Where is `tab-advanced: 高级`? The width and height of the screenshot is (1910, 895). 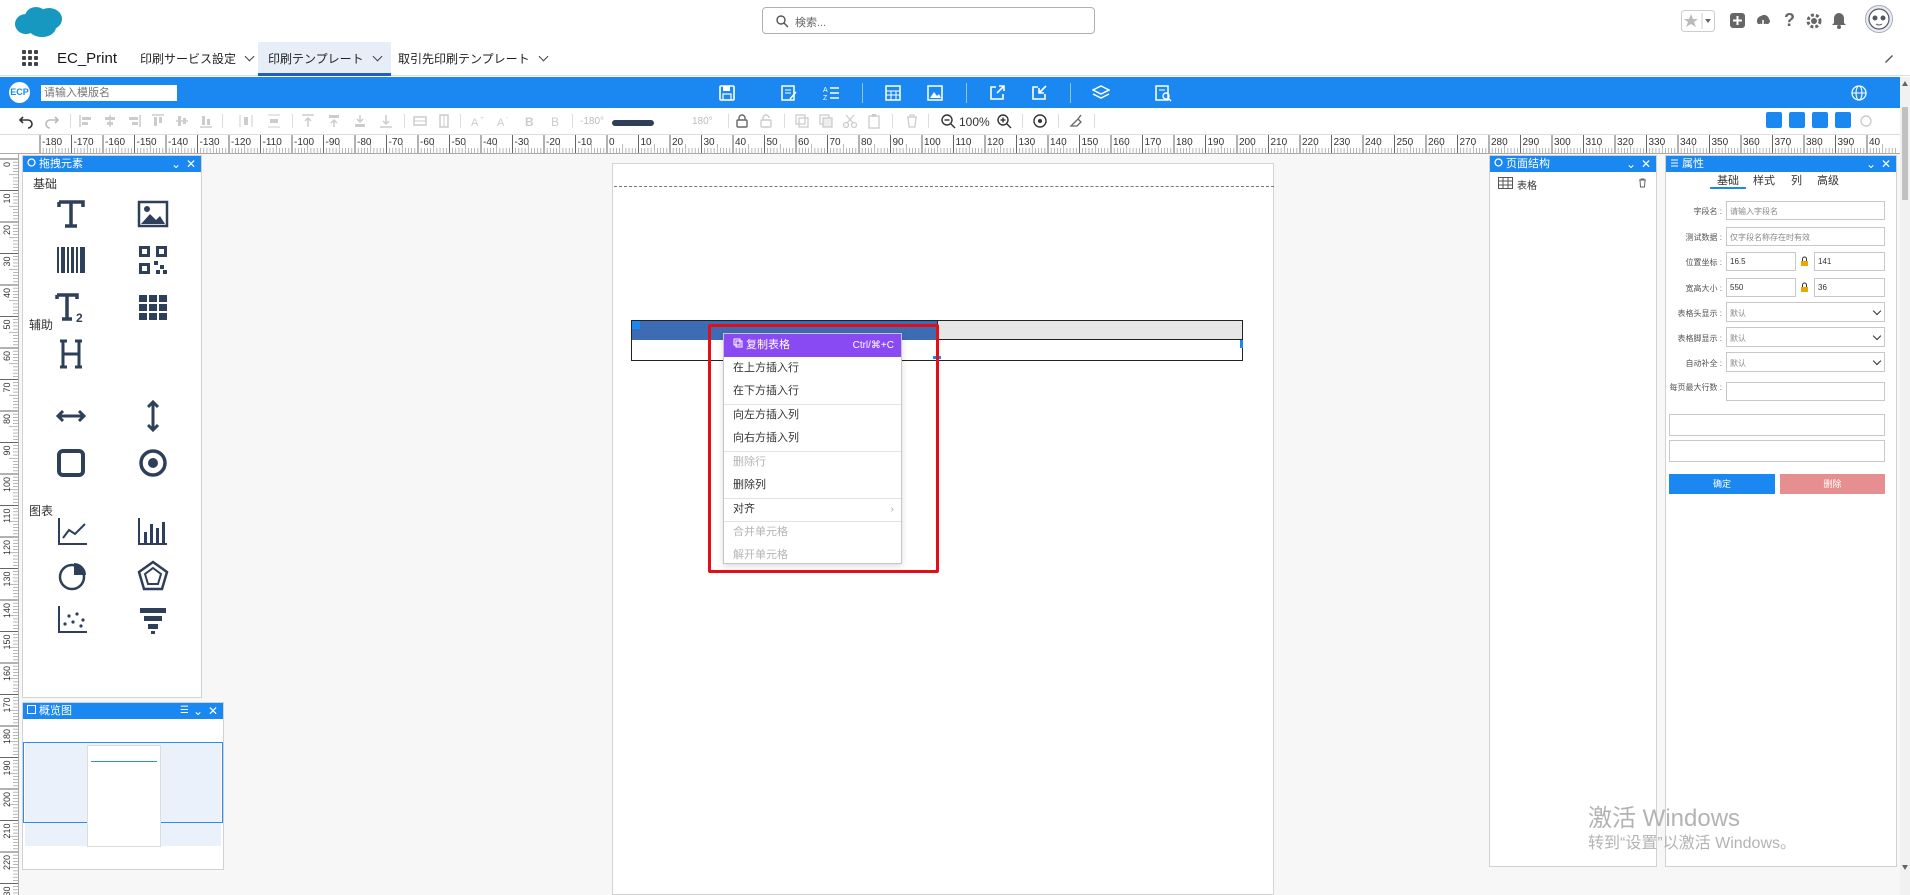 tab-advanced: 高级 is located at coordinates (1828, 180).